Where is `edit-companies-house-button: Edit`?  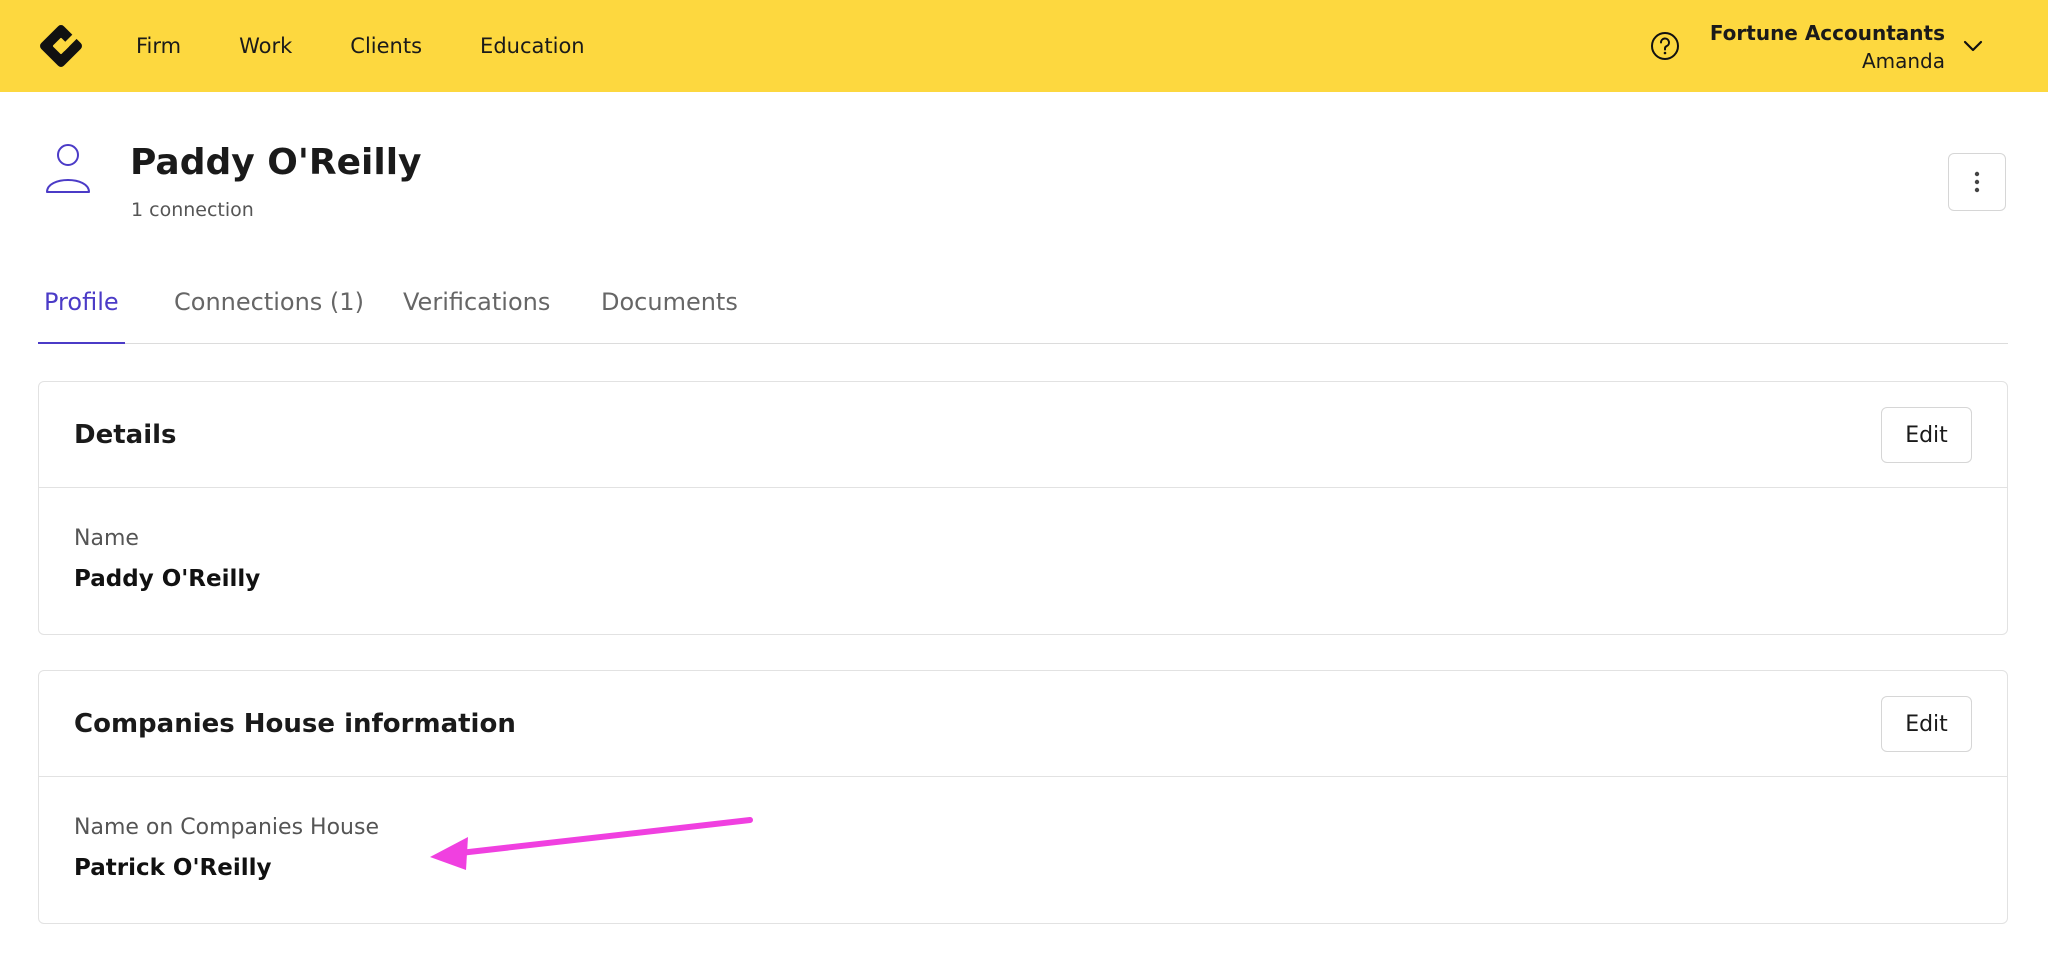
edit-companies-house-button: Edit is located at coordinates (1926, 724).